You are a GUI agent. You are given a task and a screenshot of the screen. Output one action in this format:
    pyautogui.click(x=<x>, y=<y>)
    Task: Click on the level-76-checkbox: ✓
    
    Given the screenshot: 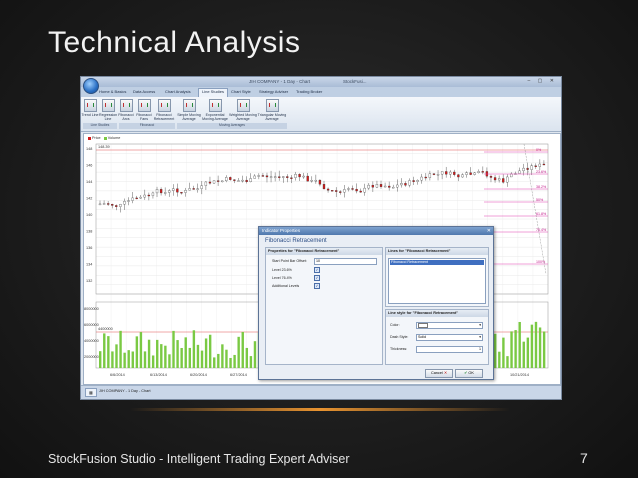 What is the action you would take?
    pyautogui.click(x=317, y=278)
    